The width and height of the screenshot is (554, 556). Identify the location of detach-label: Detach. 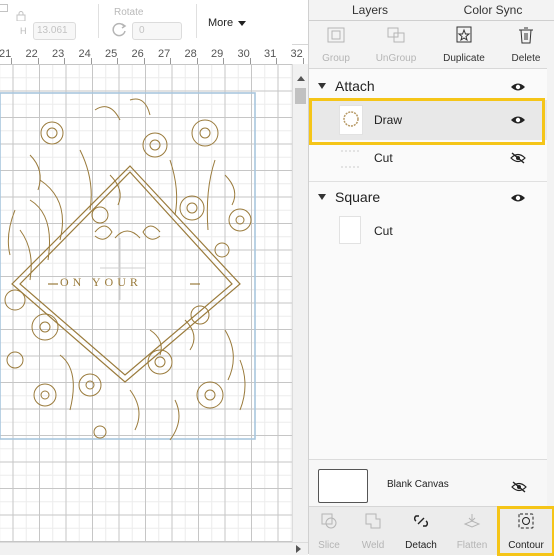
(421, 545).